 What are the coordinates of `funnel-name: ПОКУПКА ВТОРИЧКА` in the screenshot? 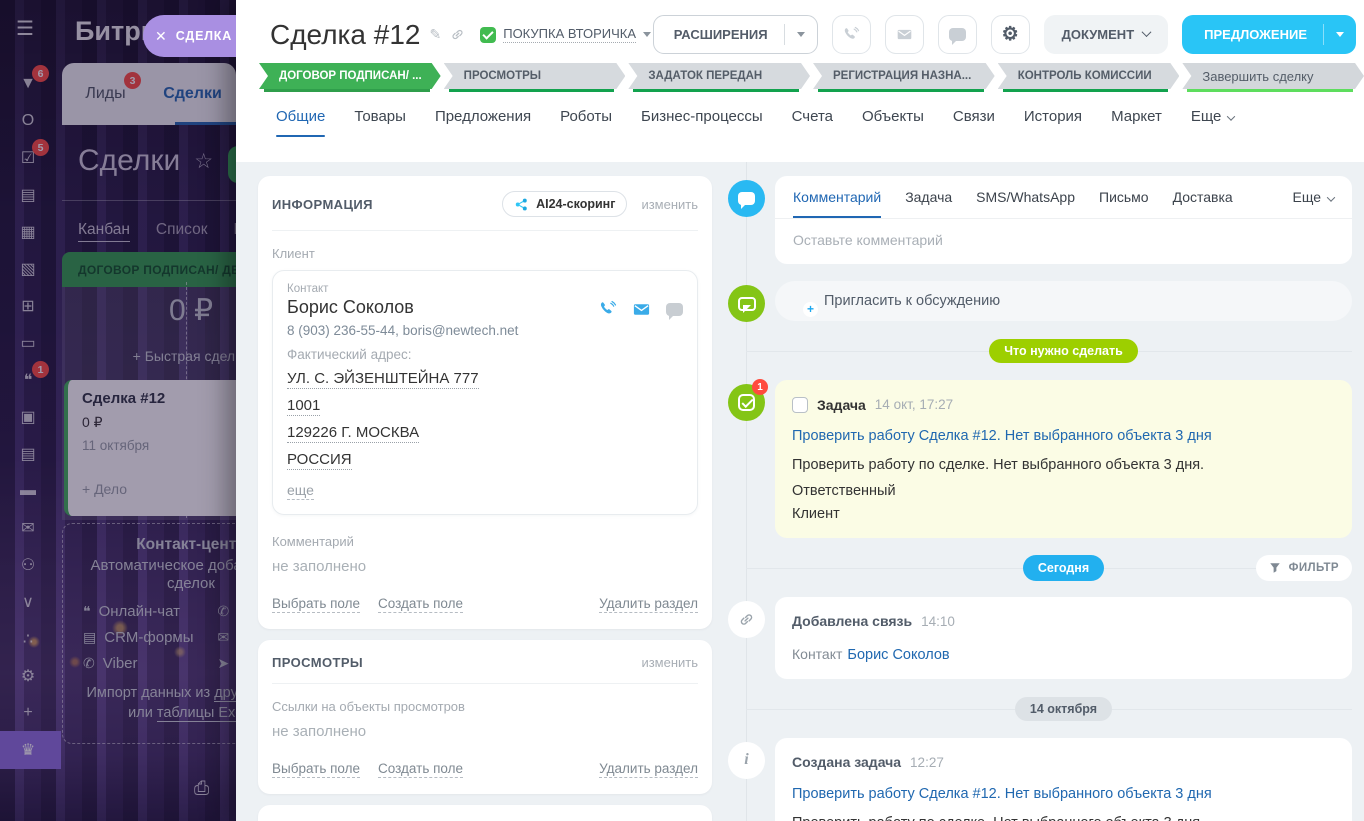 It's located at (570, 34).